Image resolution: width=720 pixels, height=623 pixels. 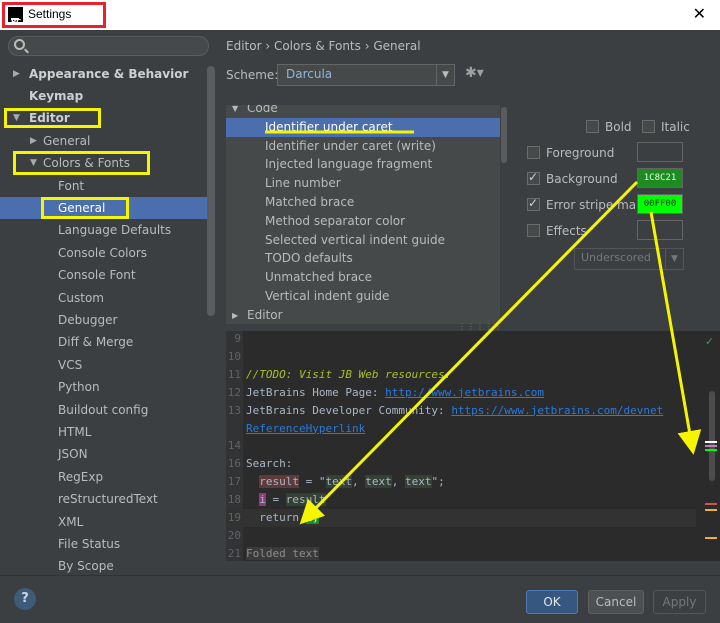 I want to click on code-token: JetBrains Developer Community:, so click(x=349, y=410).